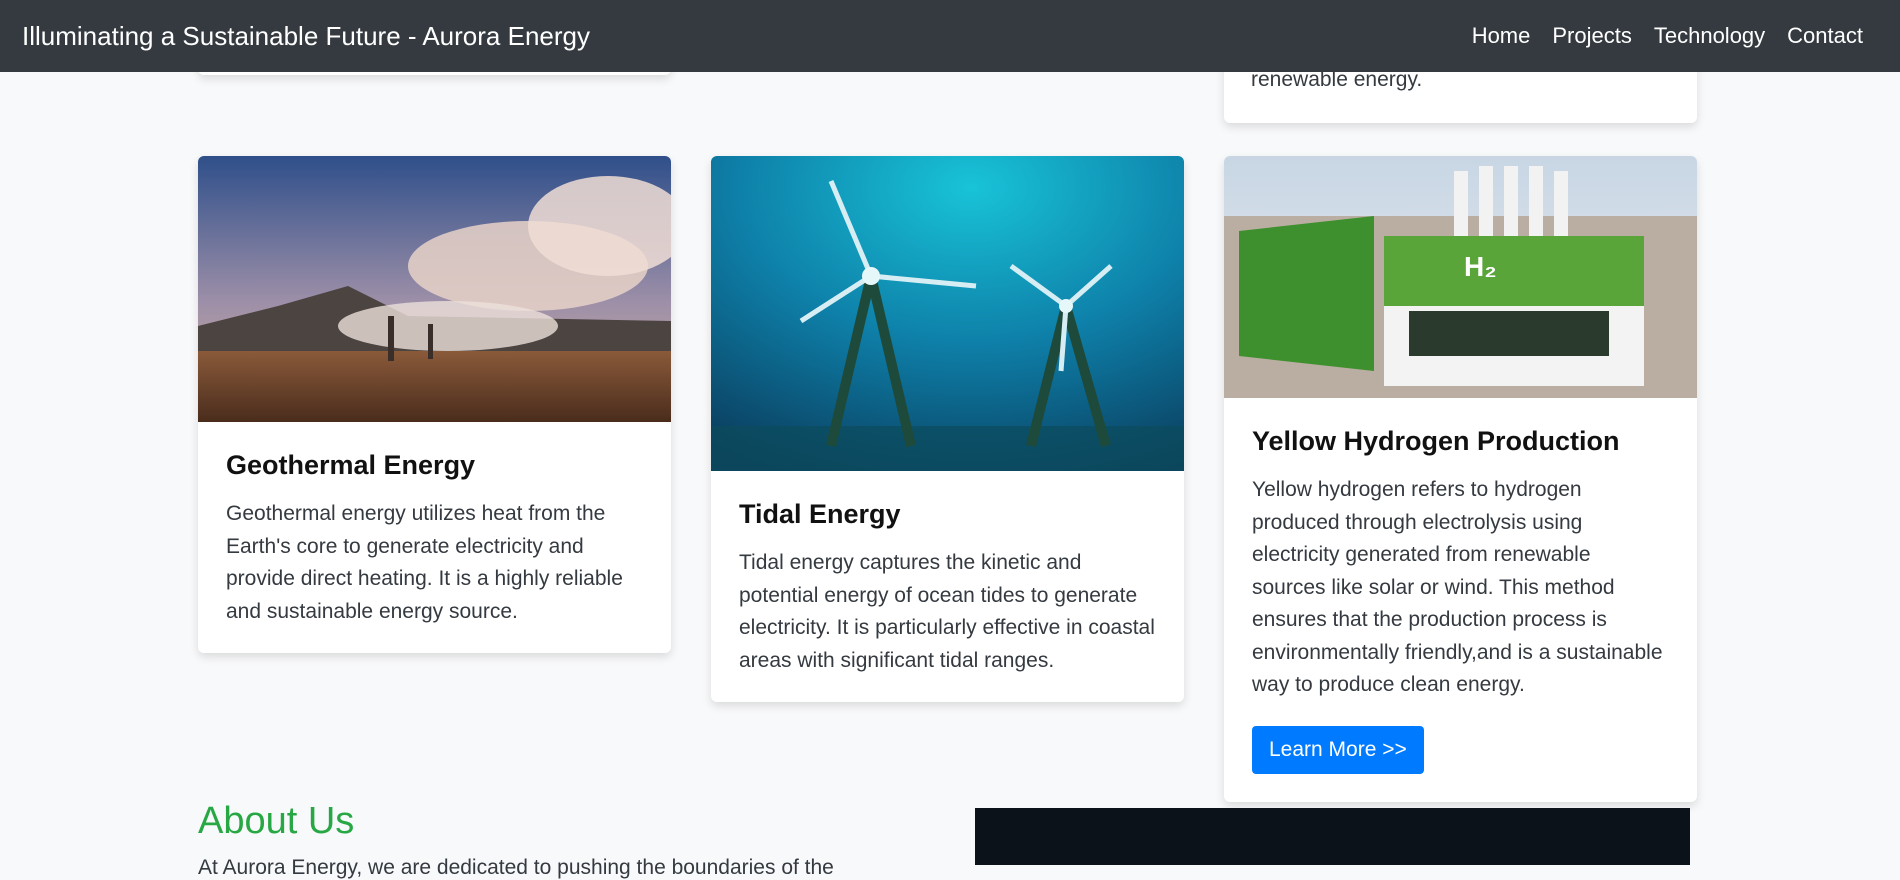 This screenshot has height=880, width=1900. I want to click on card-title-hydrogen: Yellow Hydrogen Production, so click(1436, 441).